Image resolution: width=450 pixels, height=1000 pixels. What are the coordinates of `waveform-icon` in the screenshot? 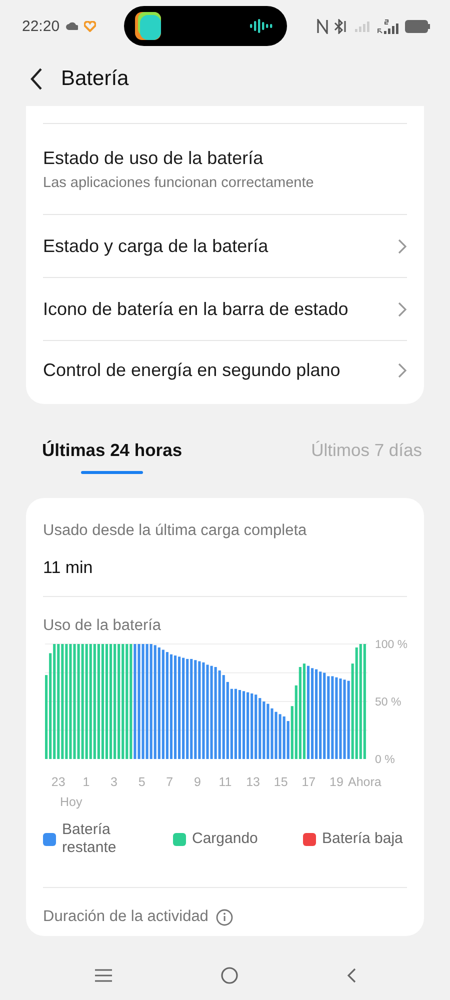 It's located at (261, 26).